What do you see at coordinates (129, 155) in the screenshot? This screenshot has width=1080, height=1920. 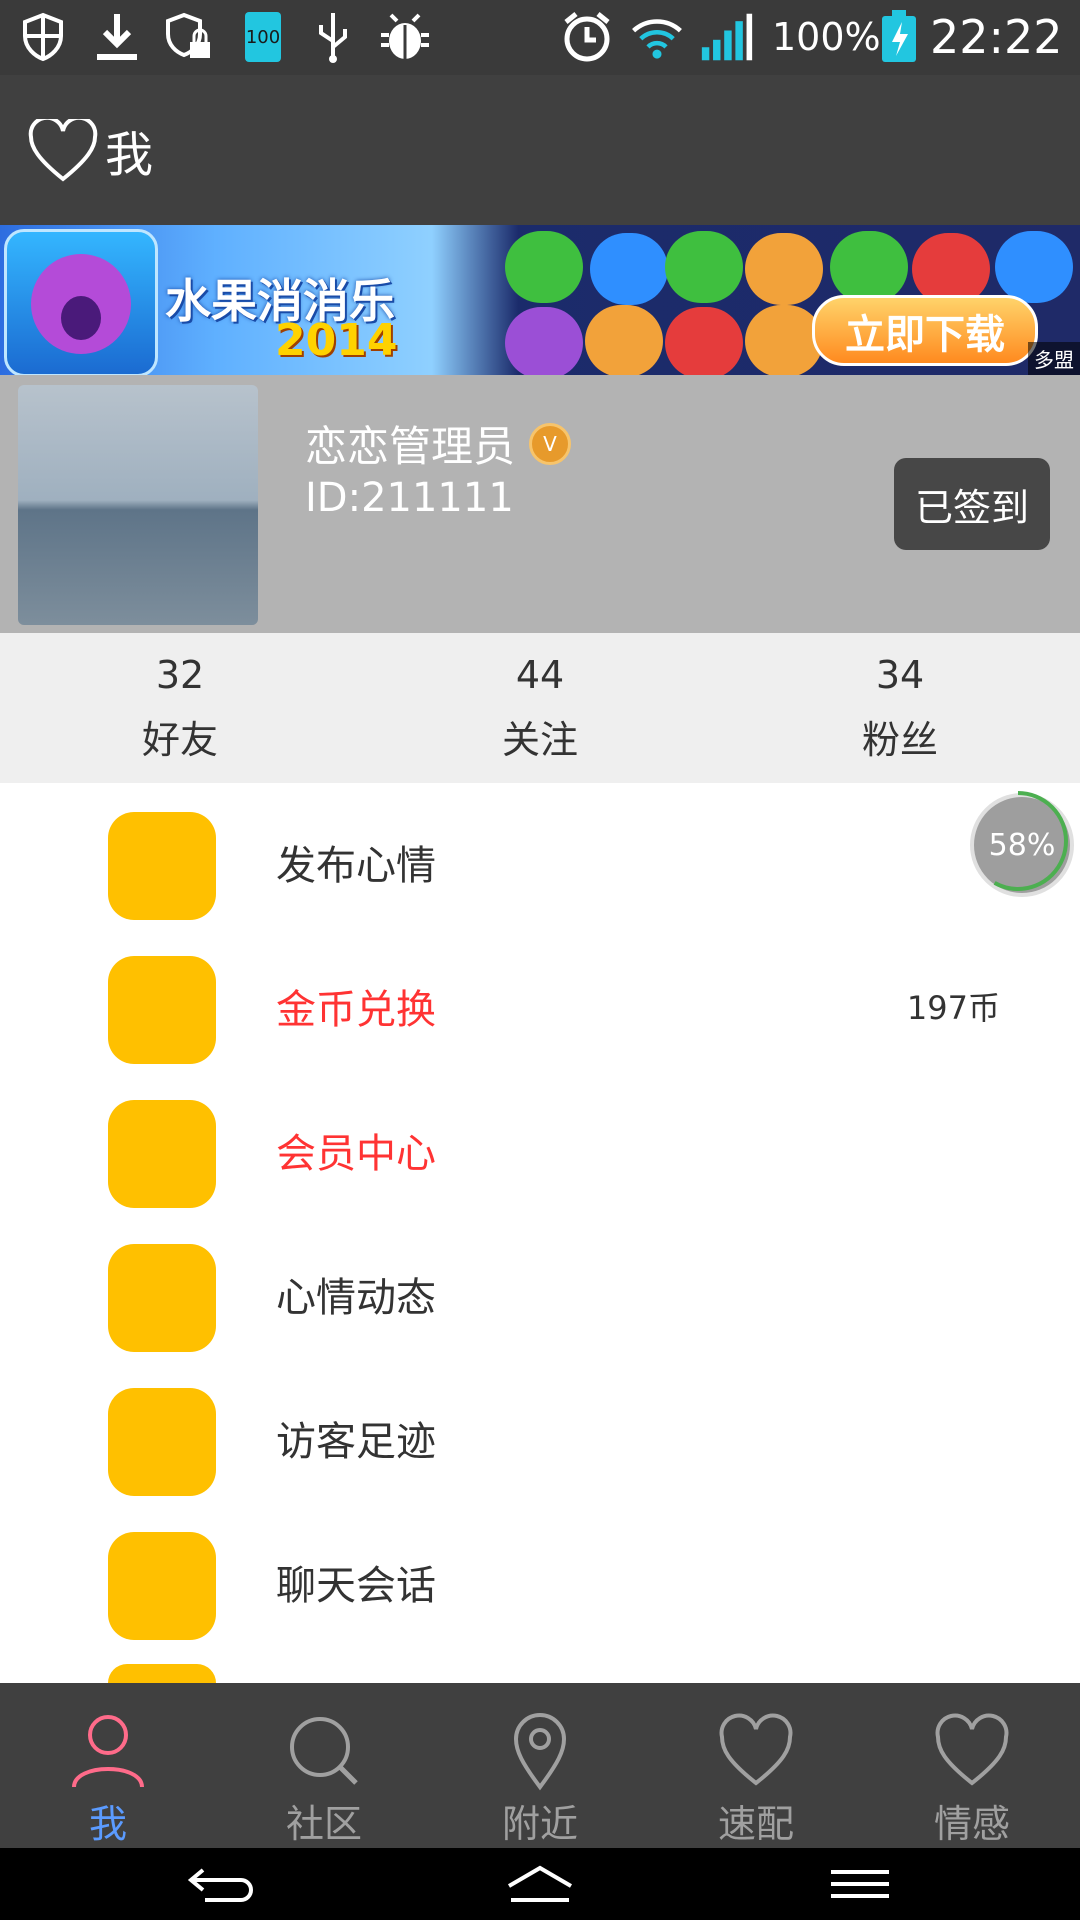 I see `page-title: 我` at bounding box center [129, 155].